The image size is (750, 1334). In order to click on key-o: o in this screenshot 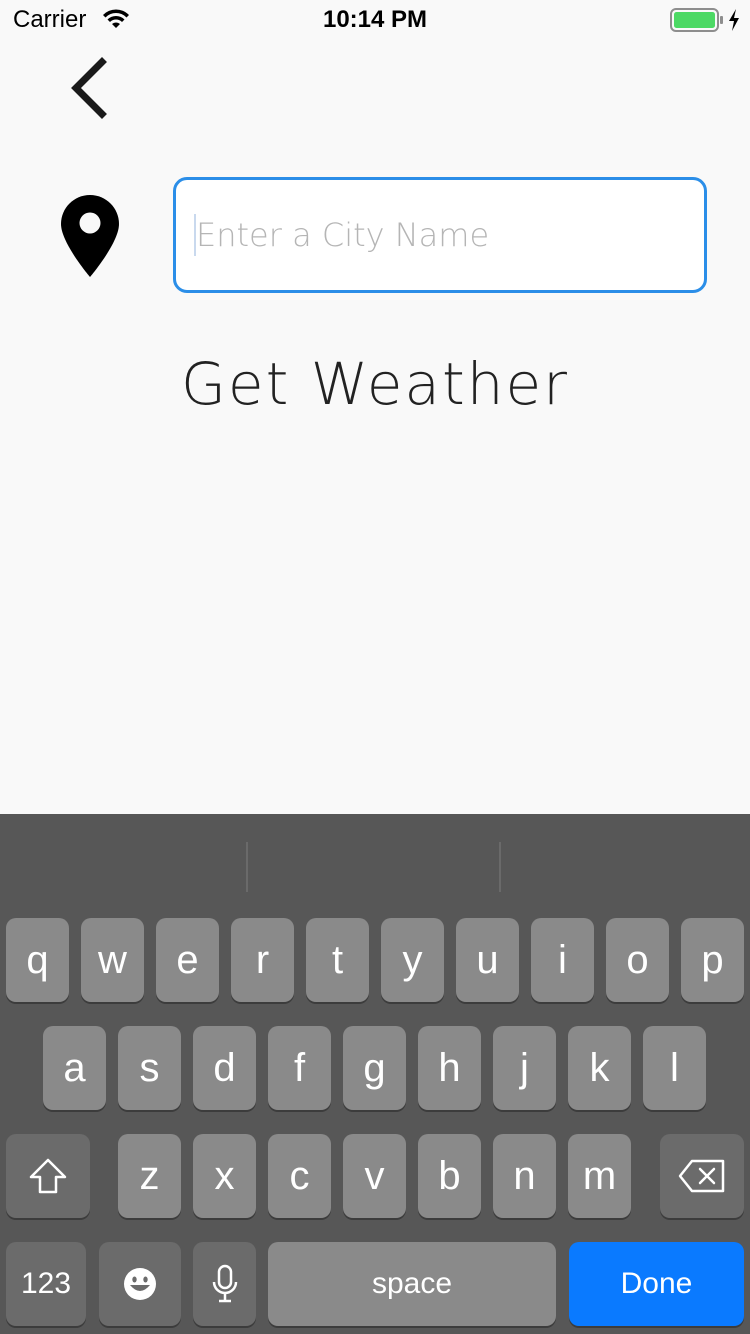, I will do `click(637, 960)`.